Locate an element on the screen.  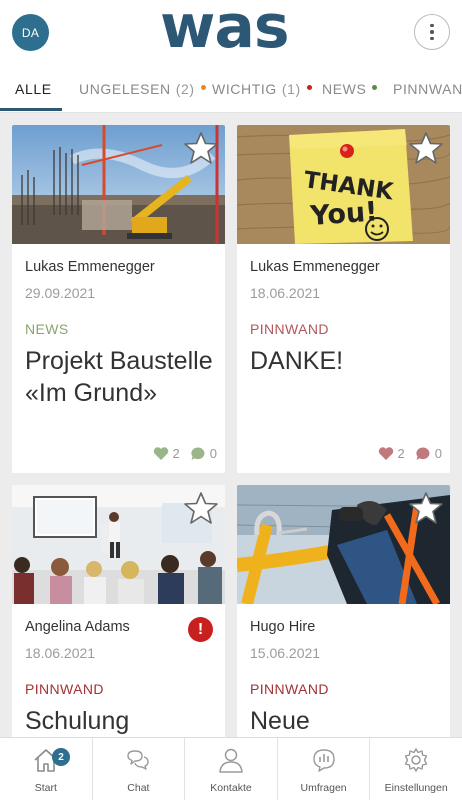
nav-kontakte: Kontakte is located at coordinates (231, 769).